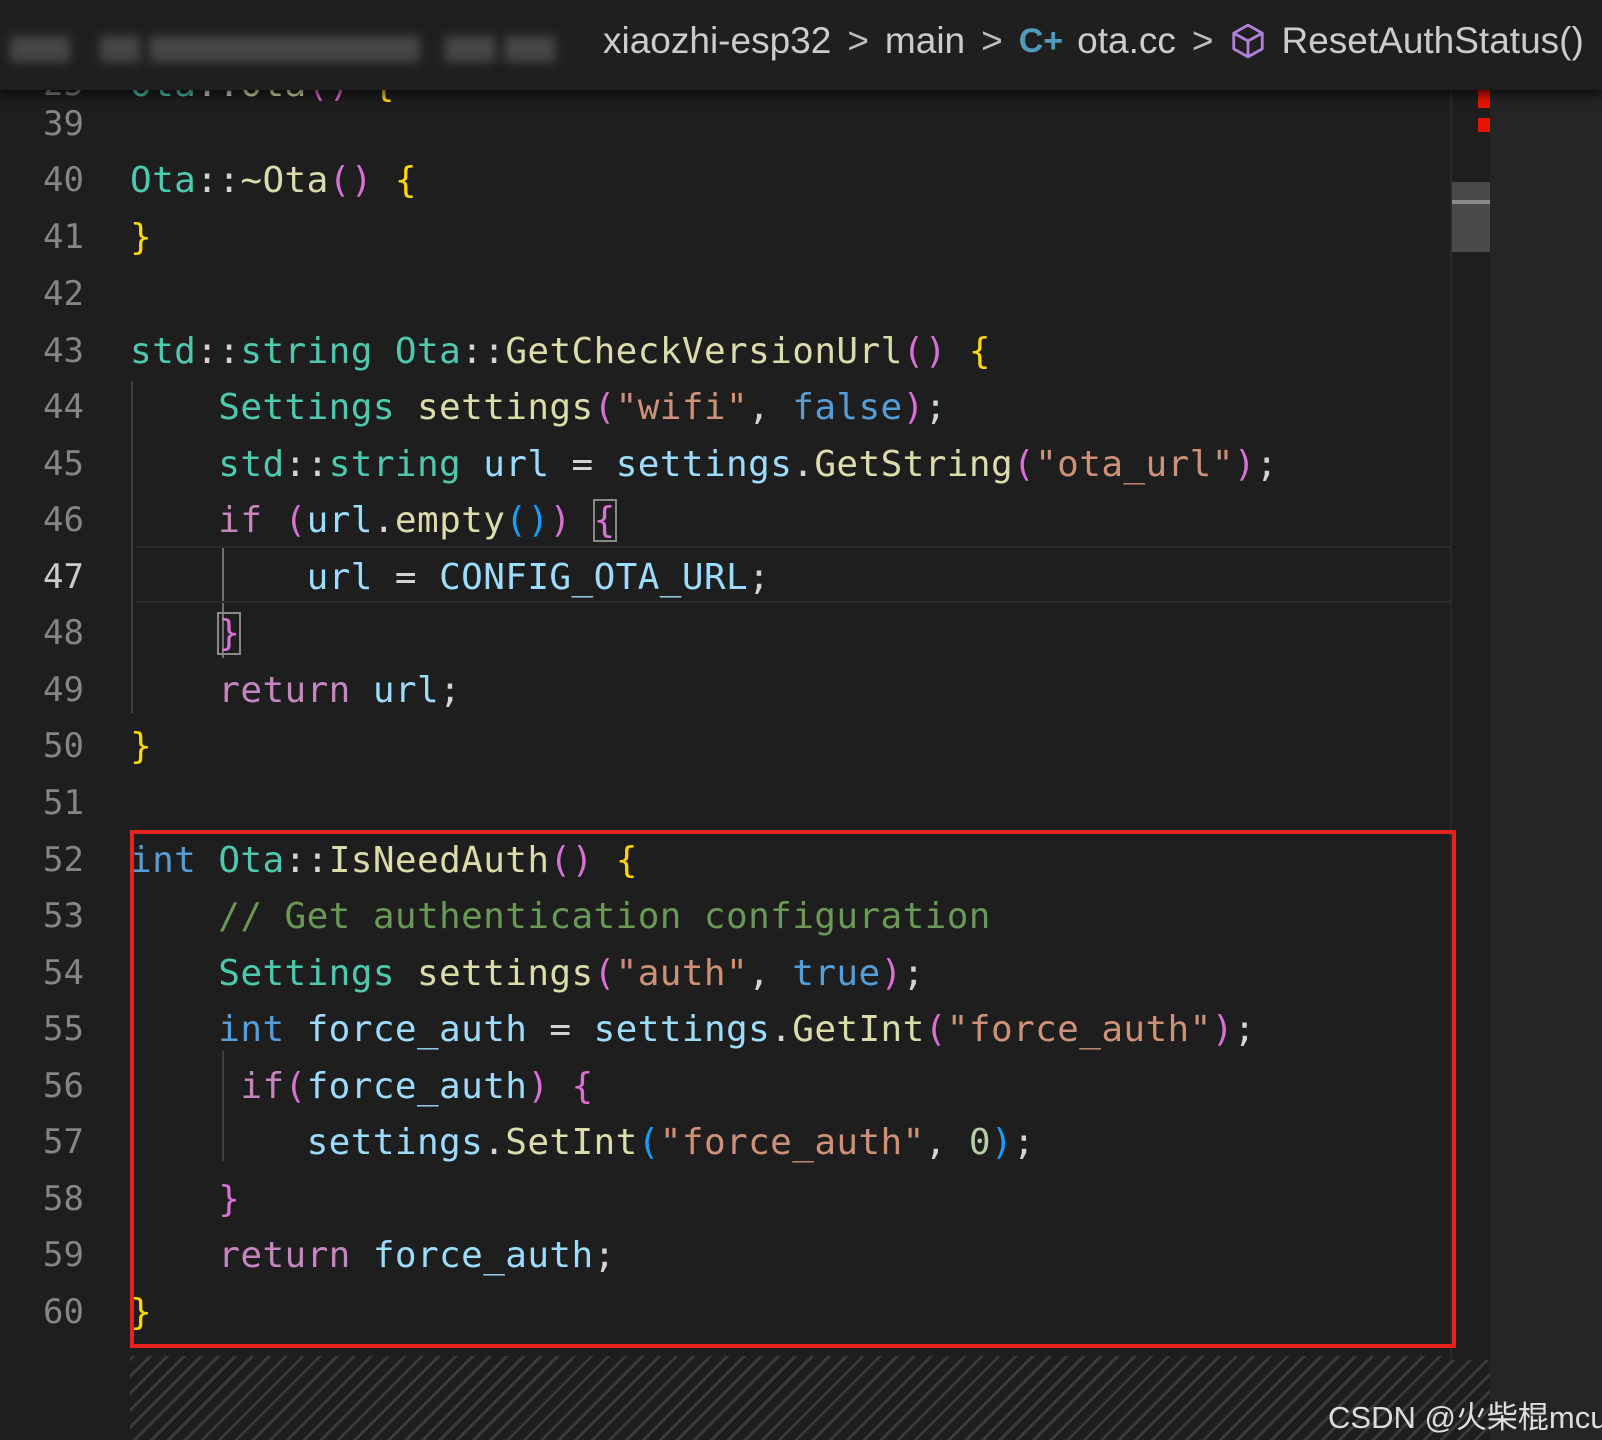 The image size is (1602, 1440). What do you see at coordinates (273, 180) in the screenshot?
I see `code-text: Ota::~Ota() {` at bounding box center [273, 180].